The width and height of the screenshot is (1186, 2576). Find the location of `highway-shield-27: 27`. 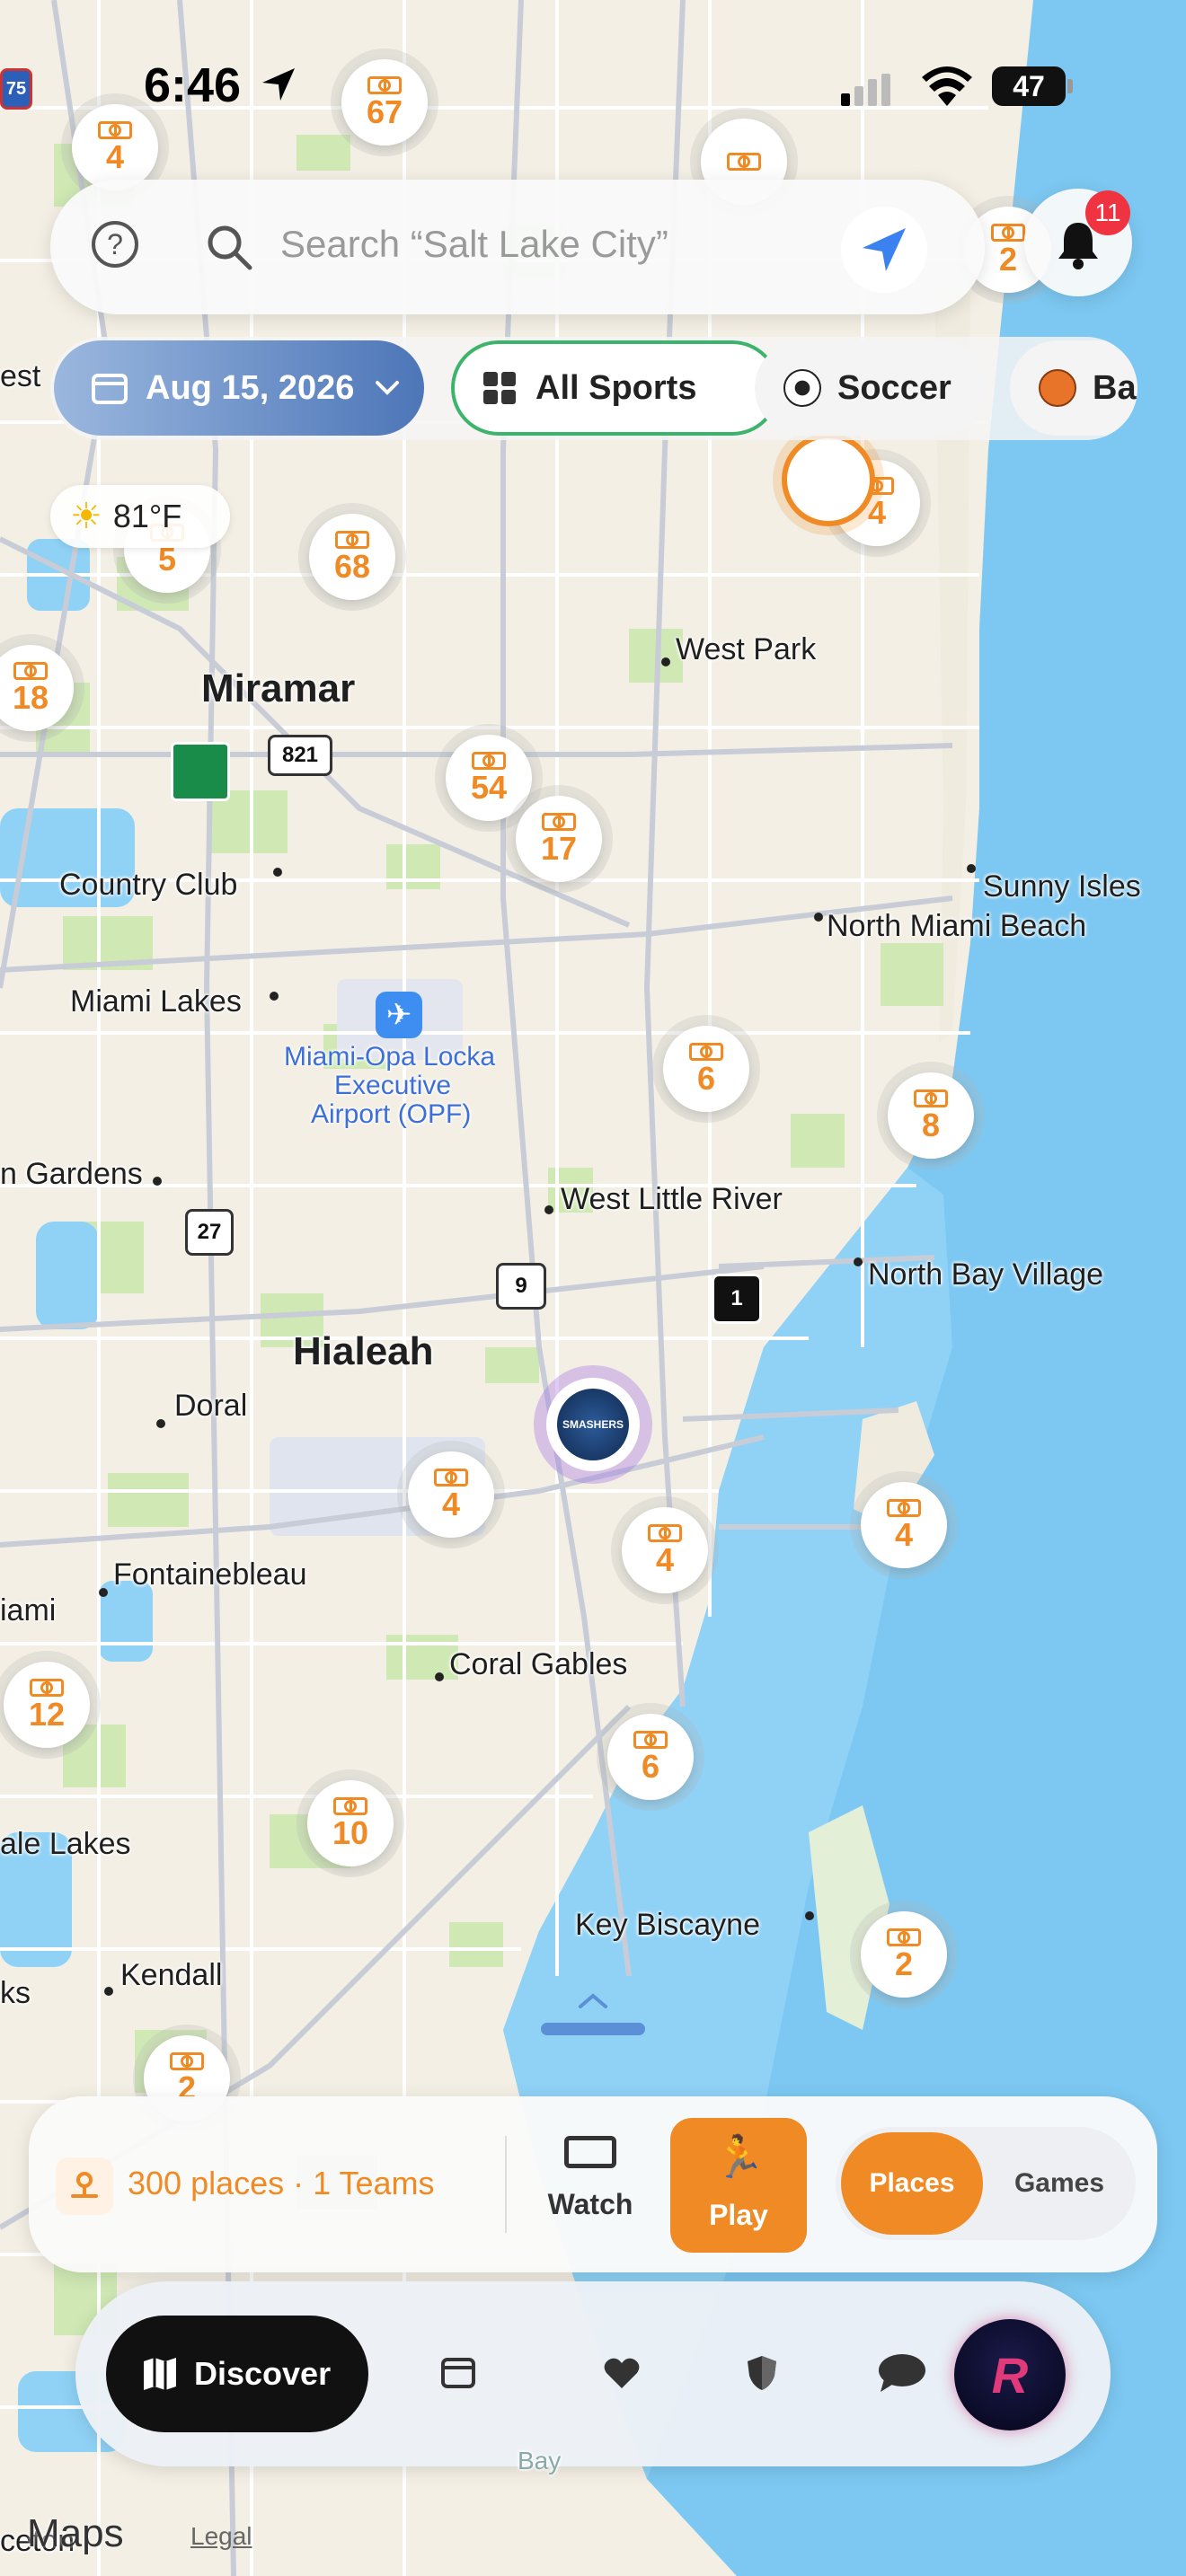

highway-shield-27: 27 is located at coordinates (209, 1232).